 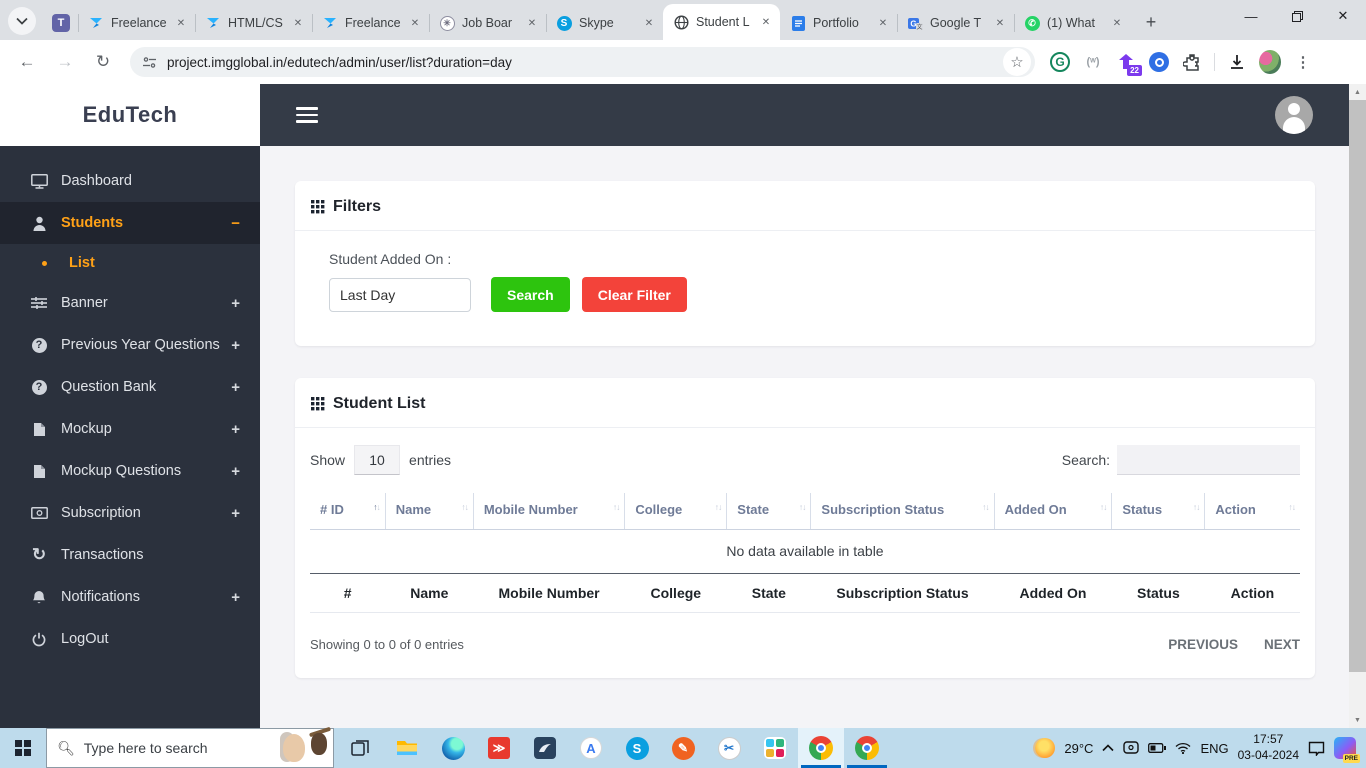 What do you see at coordinates (429, 511) in the screenshot?
I see `column-header-name: Name ↑↓` at bounding box center [429, 511].